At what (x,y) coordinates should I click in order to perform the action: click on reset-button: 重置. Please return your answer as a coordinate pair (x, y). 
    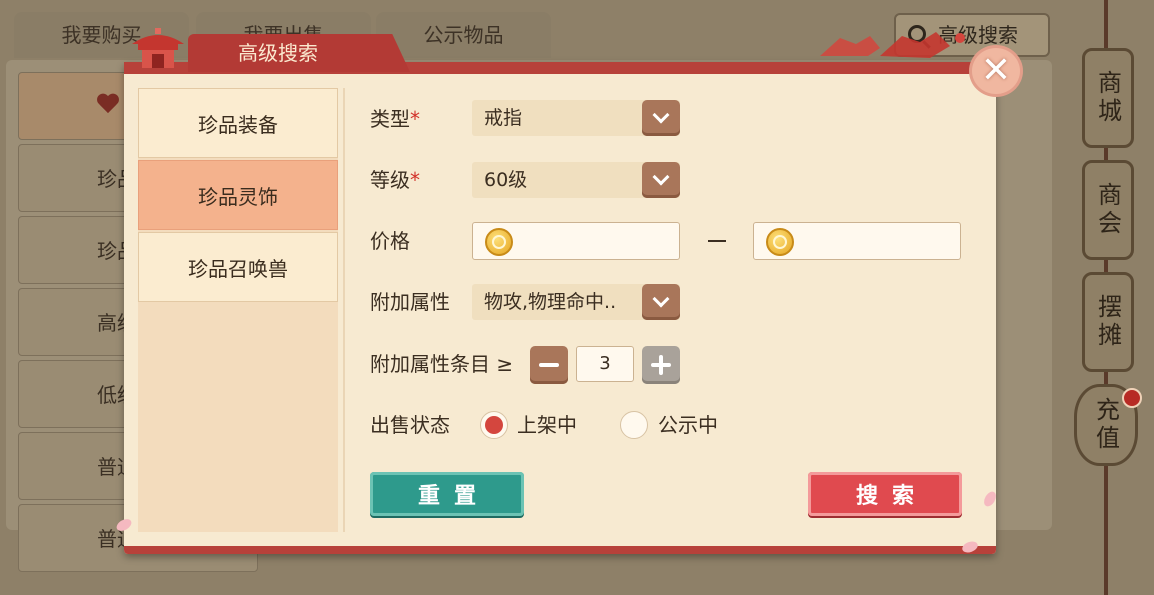
    Looking at the image, I should click on (447, 494).